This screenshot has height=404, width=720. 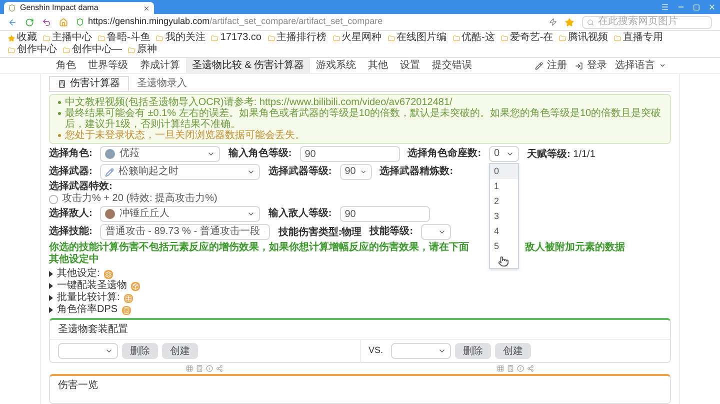 What do you see at coordinates (128, 298) in the screenshot?
I see `table-icon` at bounding box center [128, 298].